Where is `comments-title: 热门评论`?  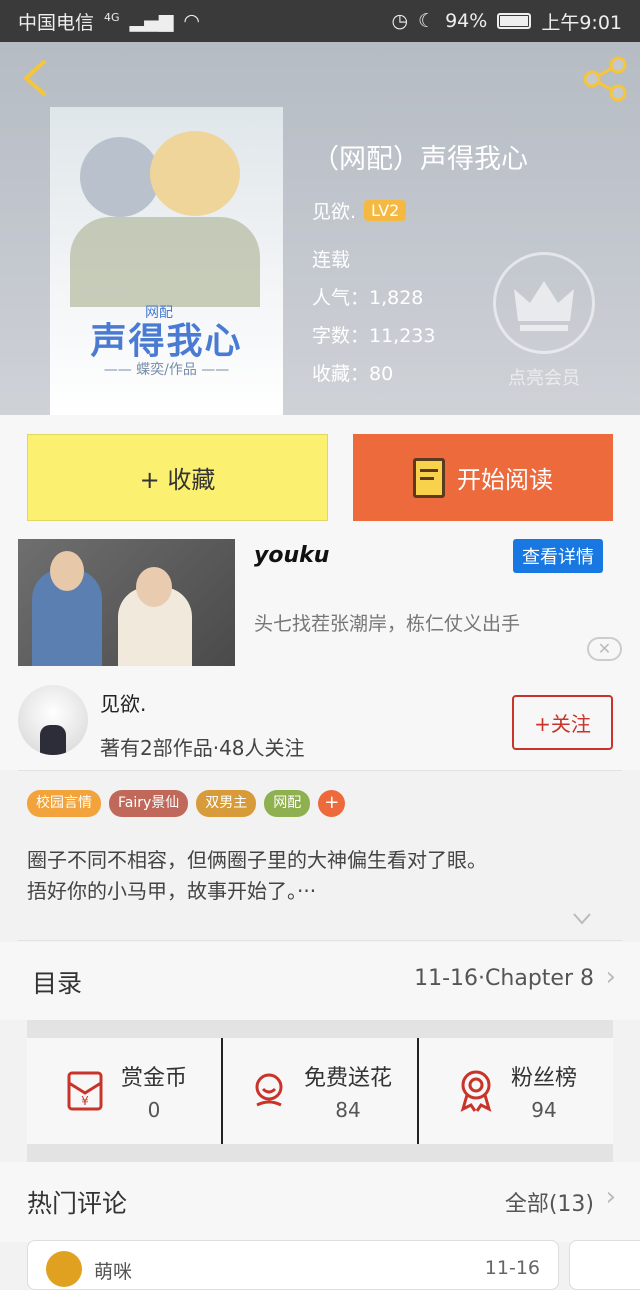
comments-title: 热门评论 is located at coordinates (77, 1203).